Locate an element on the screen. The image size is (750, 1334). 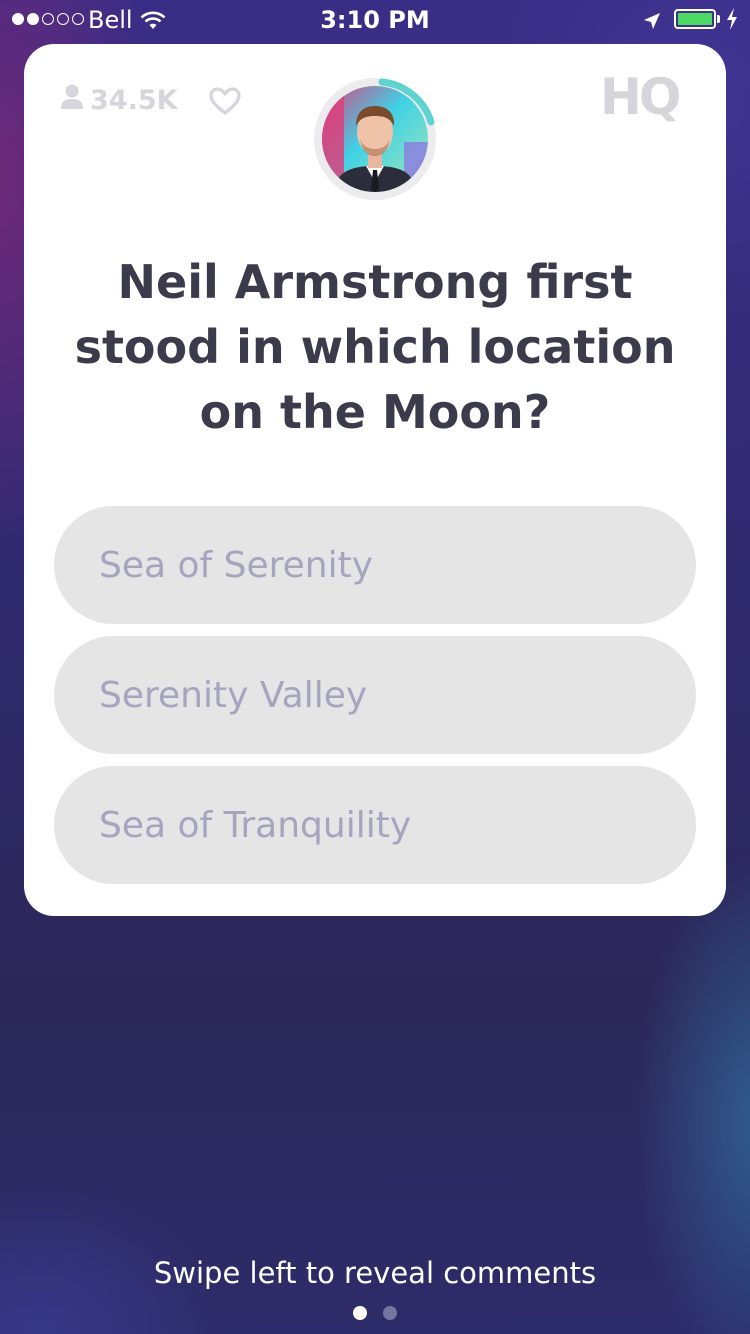
battery-icon is located at coordinates (695, 19).